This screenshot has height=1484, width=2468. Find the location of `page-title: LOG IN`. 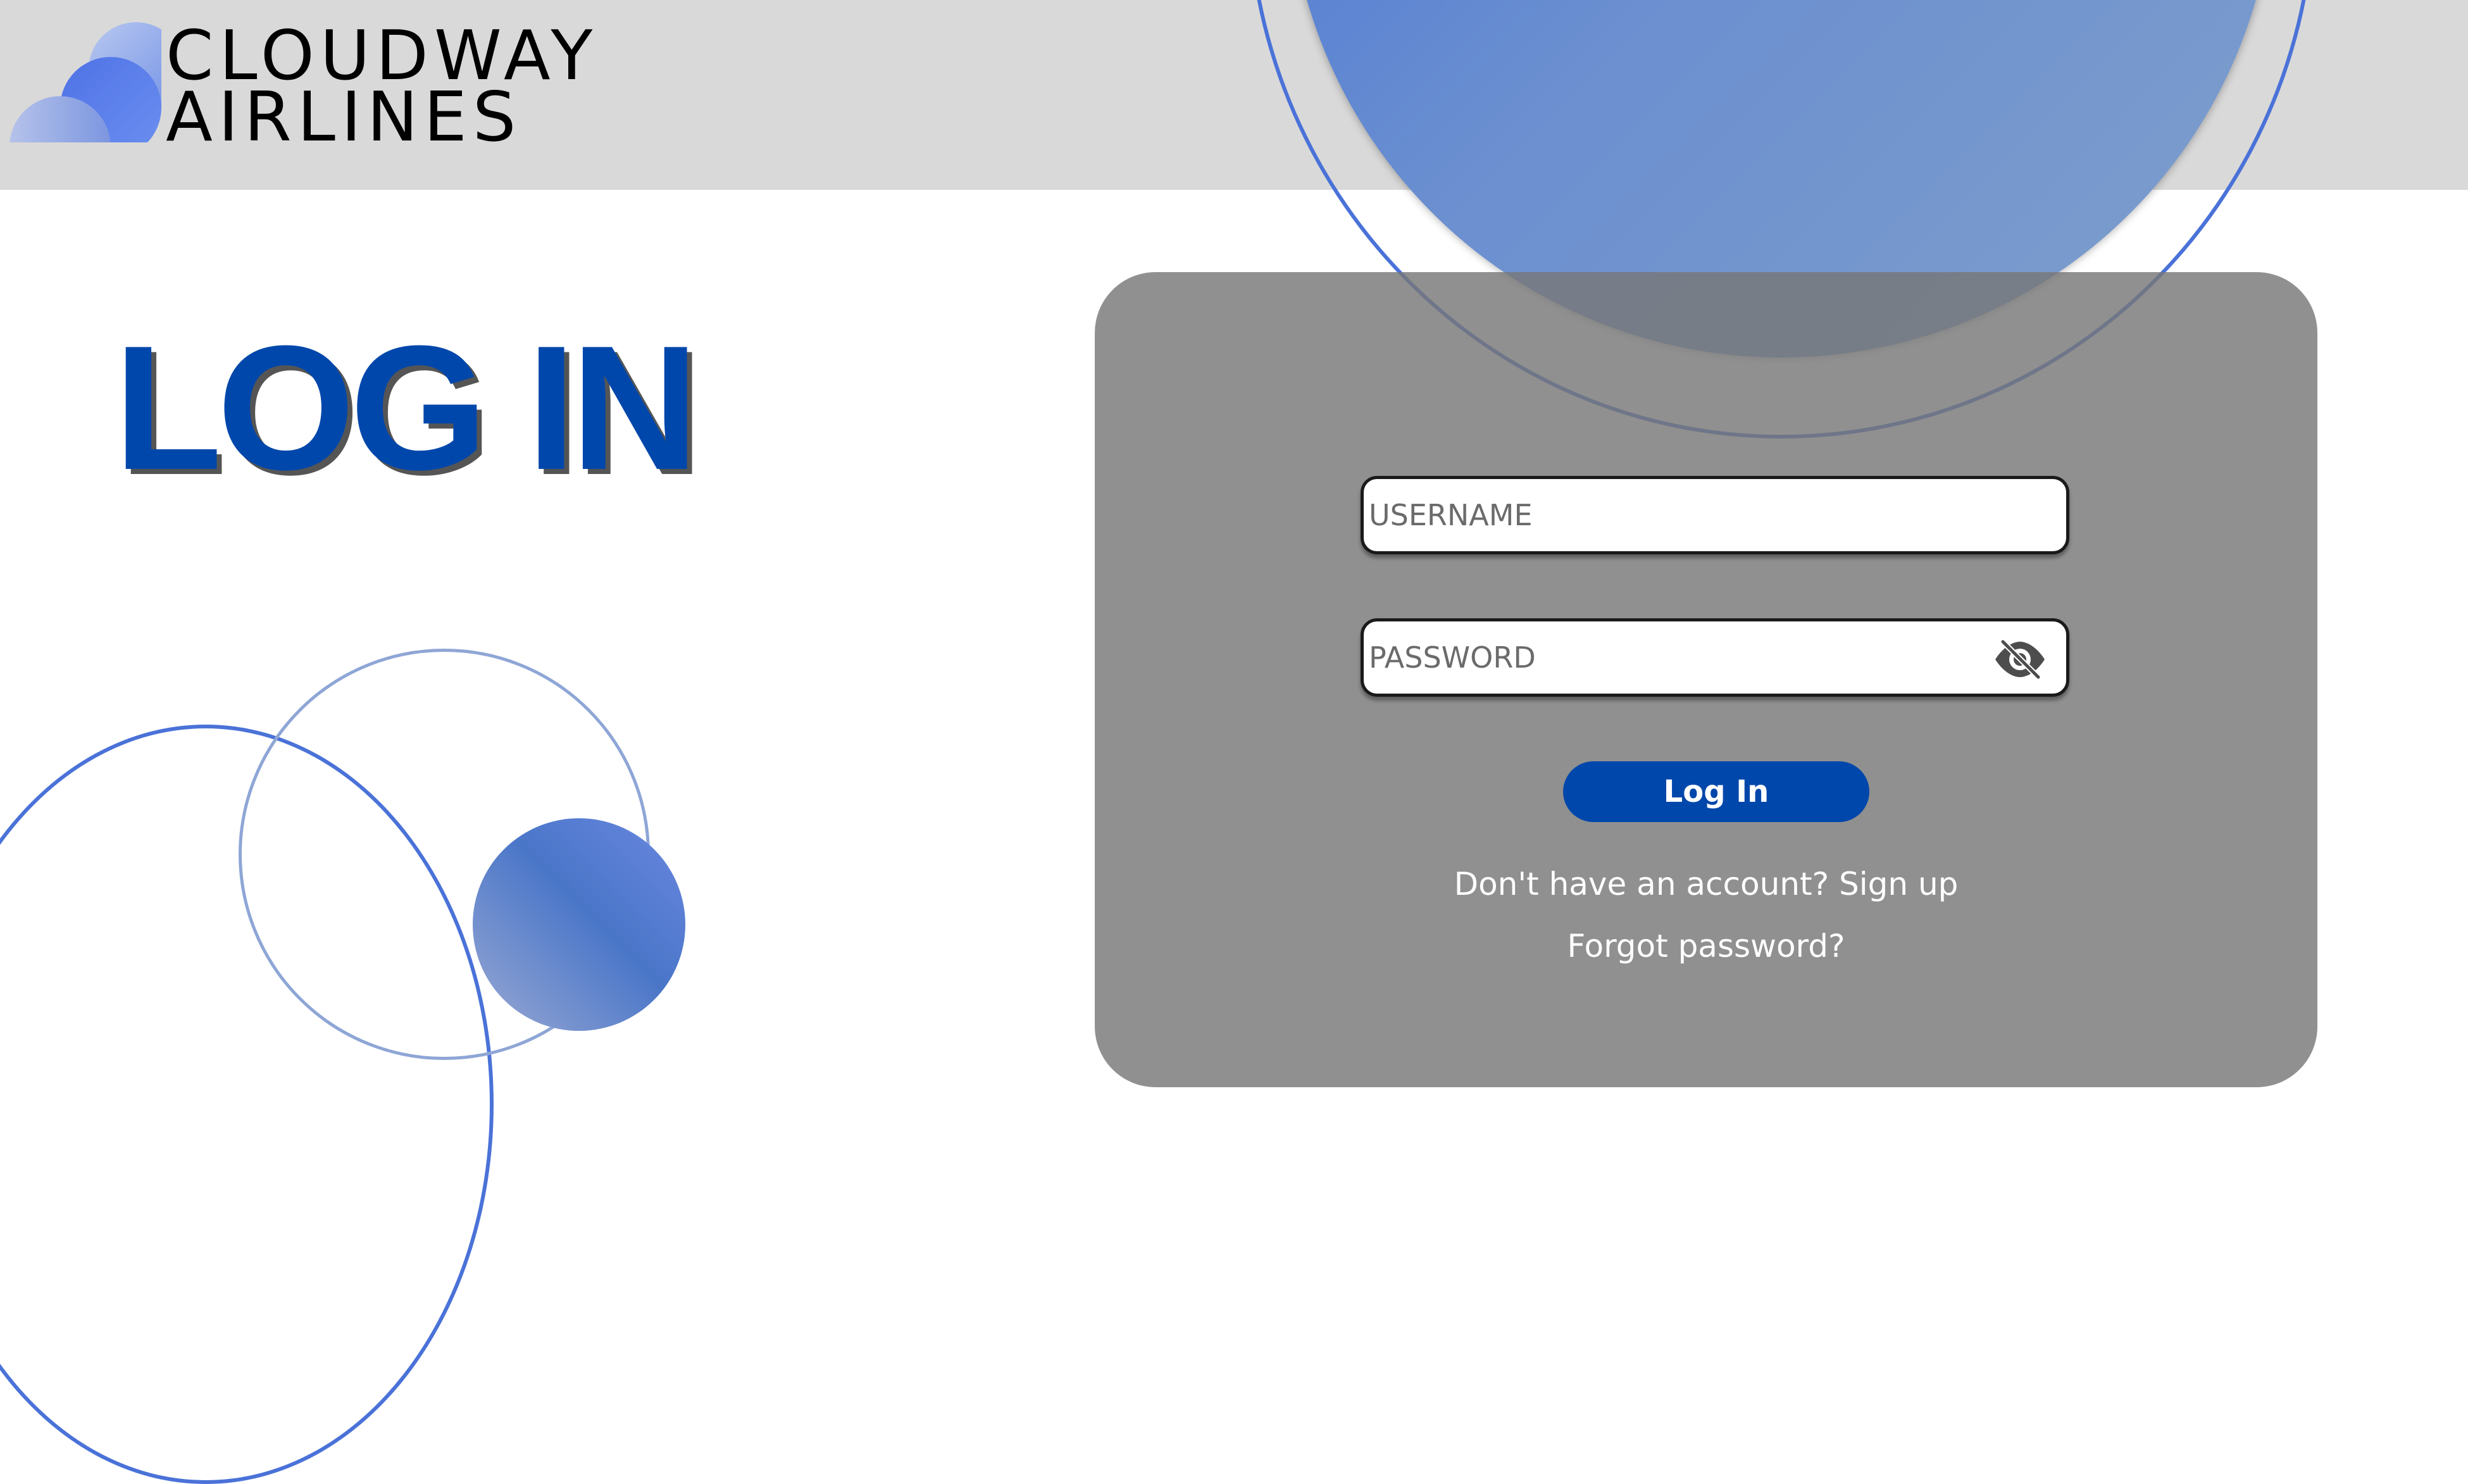

page-title: LOG IN is located at coordinates (406, 408).